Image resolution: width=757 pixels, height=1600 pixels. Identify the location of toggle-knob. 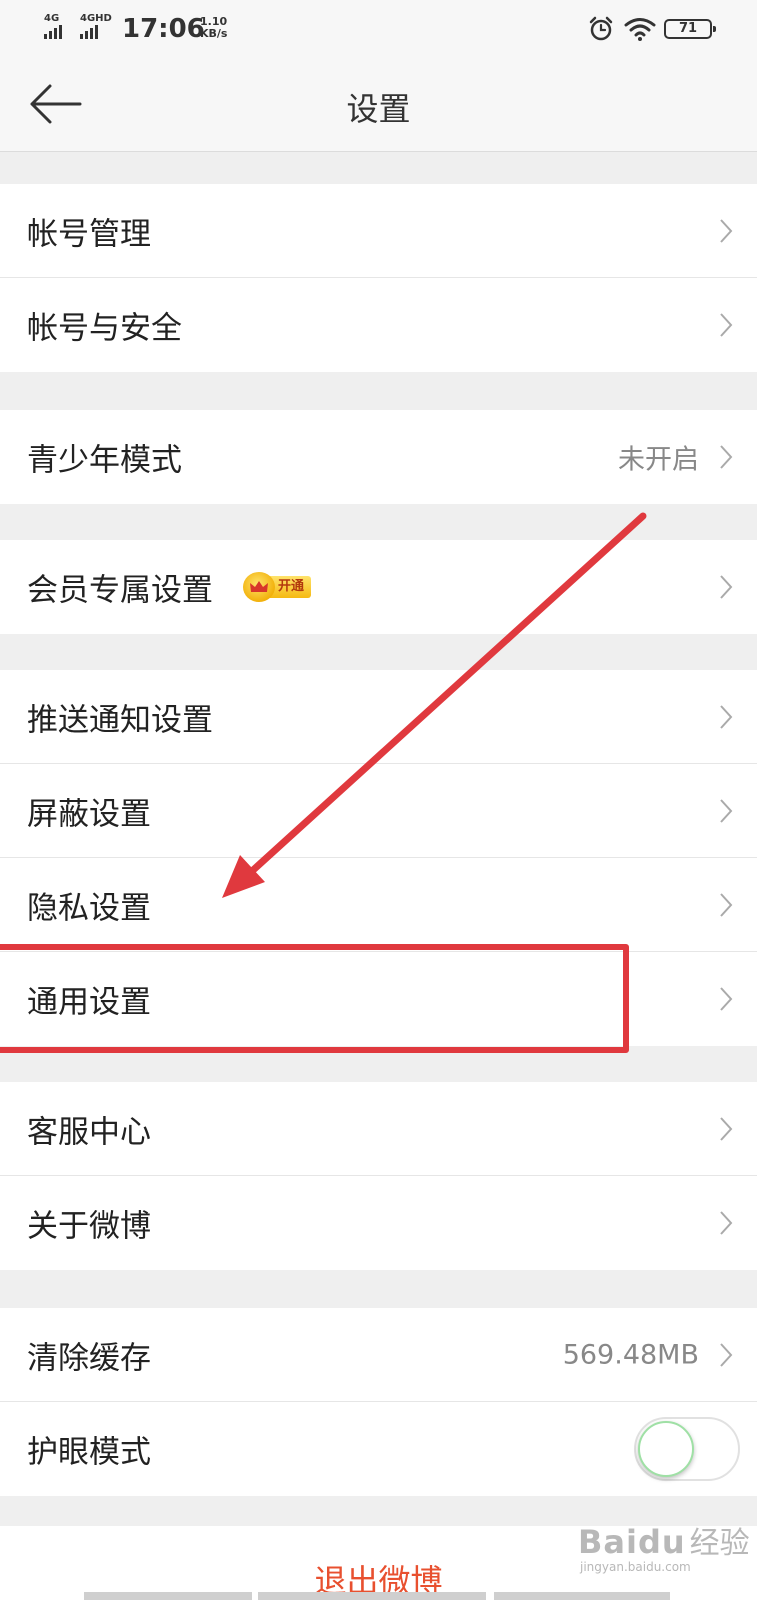
(666, 1449).